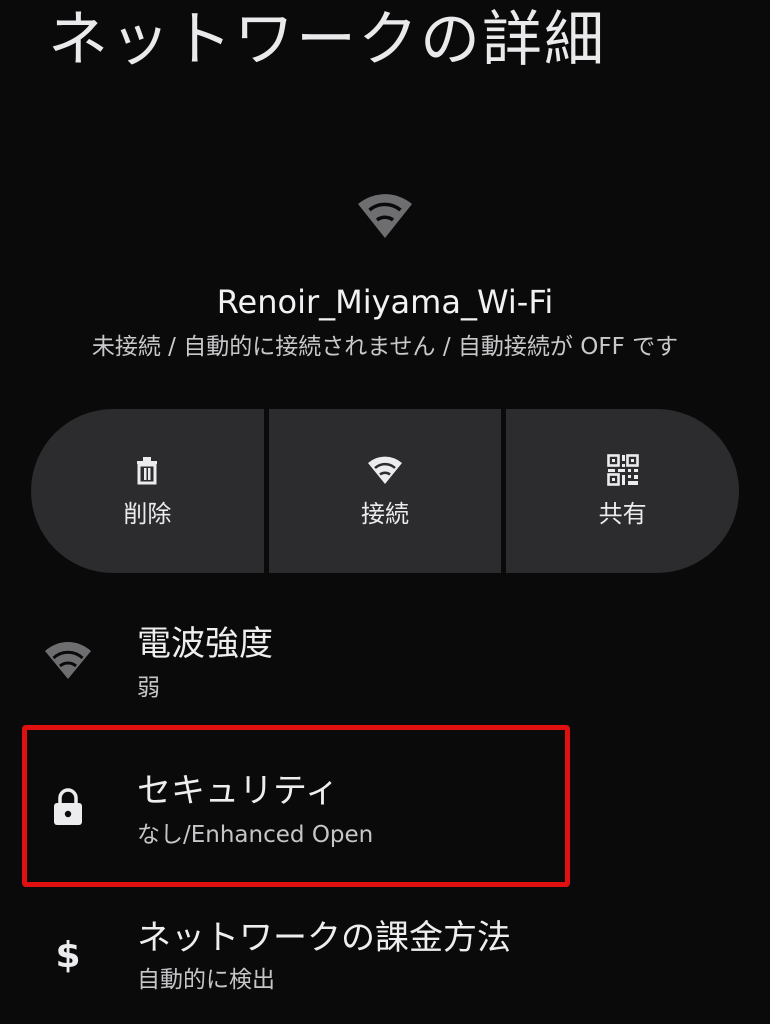 The height and width of the screenshot is (1024, 770). I want to click on share-button: 共有, so click(623, 491).